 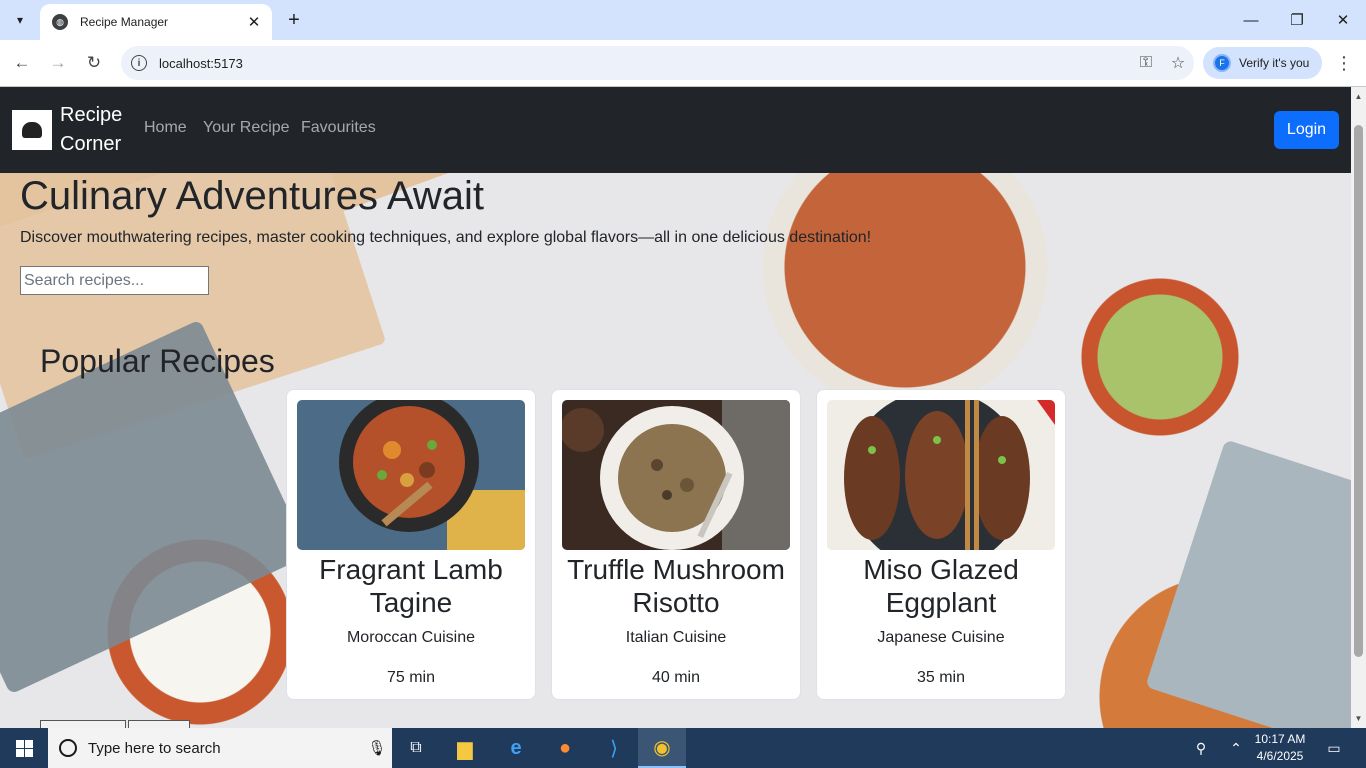 I want to click on browser-menu-icon: ⋮, so click(x=1344, y=63).